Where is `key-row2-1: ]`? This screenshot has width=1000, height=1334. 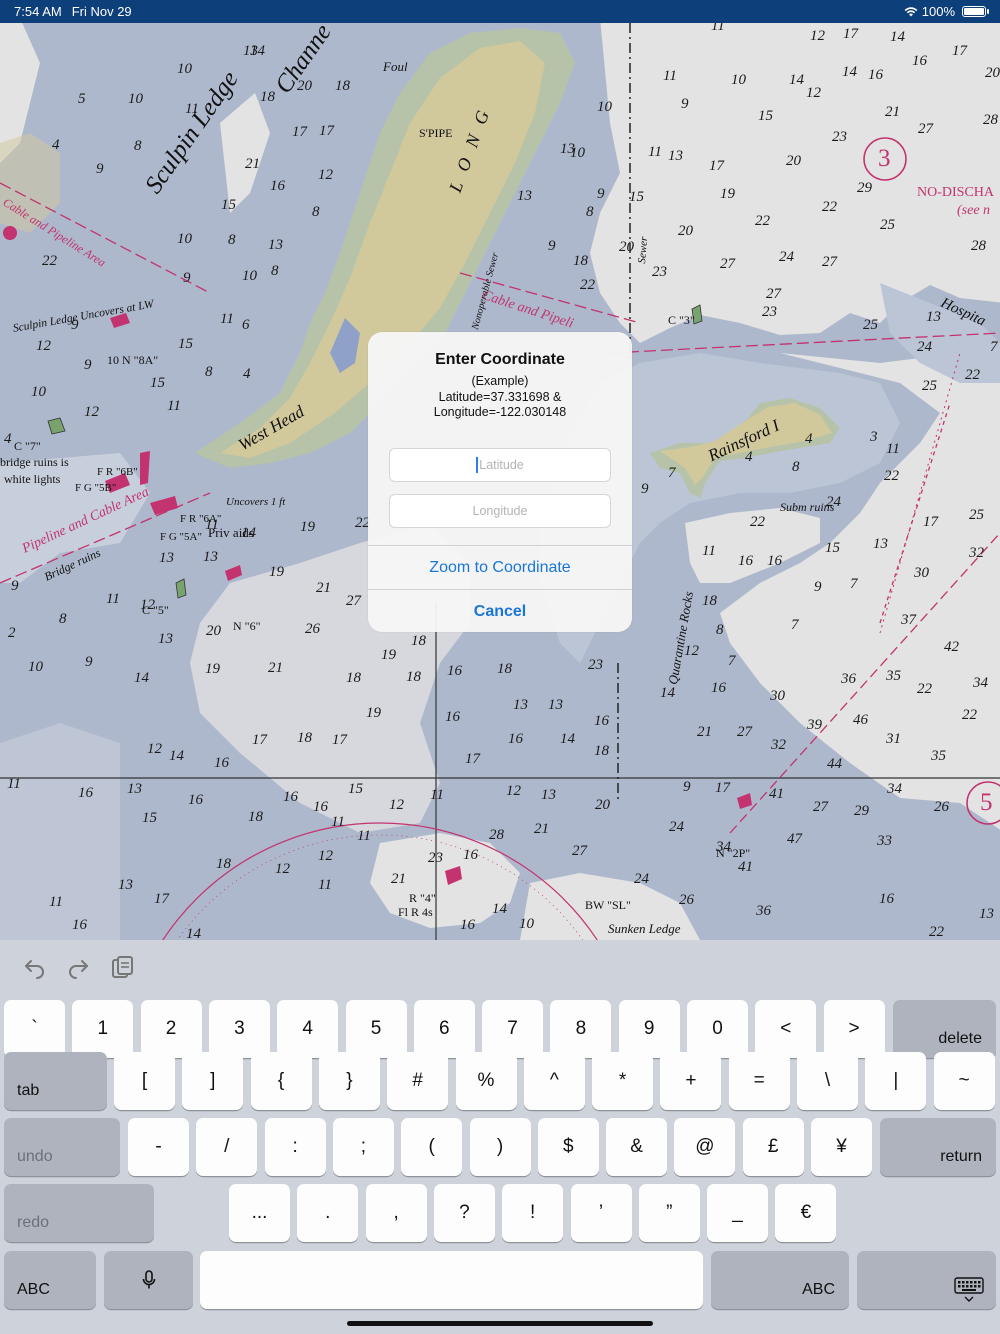 key-row2-1: ] is located at coordinates (213, 1081).